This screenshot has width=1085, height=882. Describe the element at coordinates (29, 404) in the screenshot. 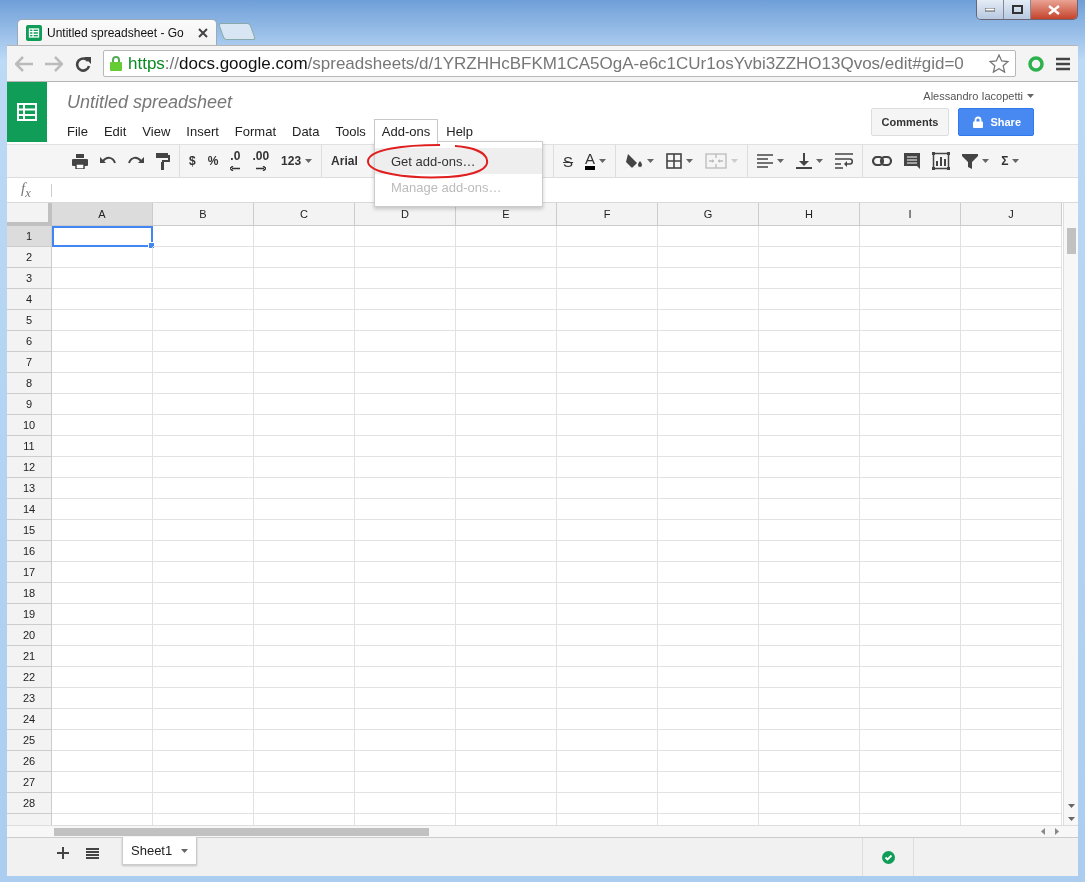

I see `row-header: 9` at that location.